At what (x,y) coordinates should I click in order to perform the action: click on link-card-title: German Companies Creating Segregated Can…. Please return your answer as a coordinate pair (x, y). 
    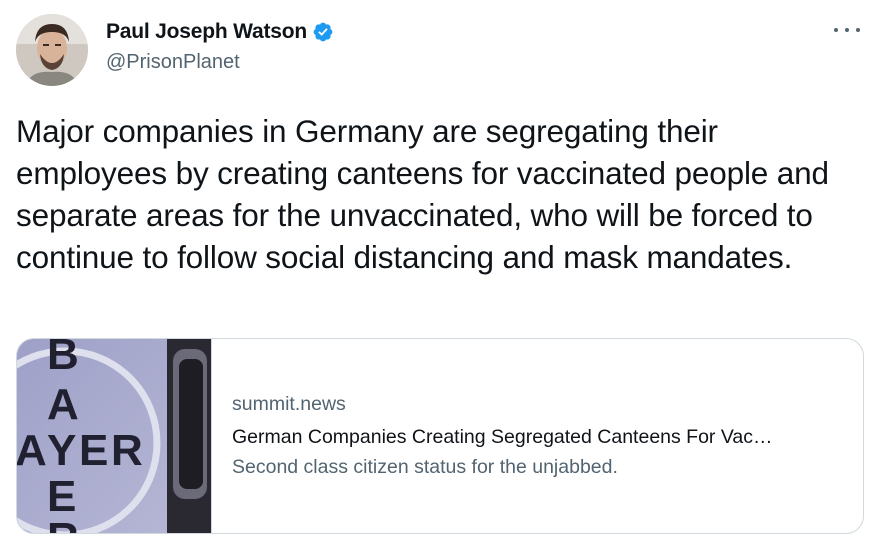
    Looking at the image, I should click on (502, 437).